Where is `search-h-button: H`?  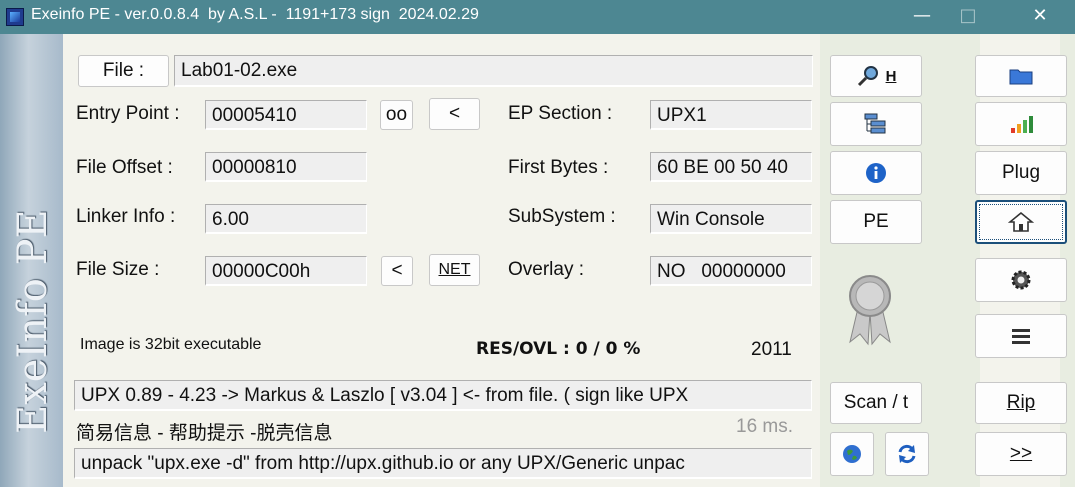 search-h-button: H is located at coordinates (876, 76).